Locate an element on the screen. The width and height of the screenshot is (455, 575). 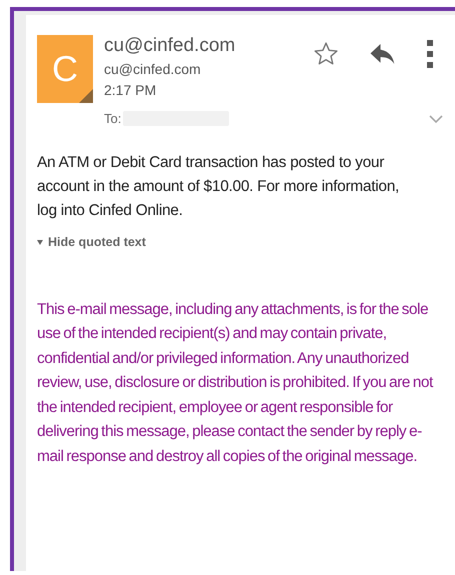
sender-email: cu@cinfed.com is located at coordinates (153, 69).